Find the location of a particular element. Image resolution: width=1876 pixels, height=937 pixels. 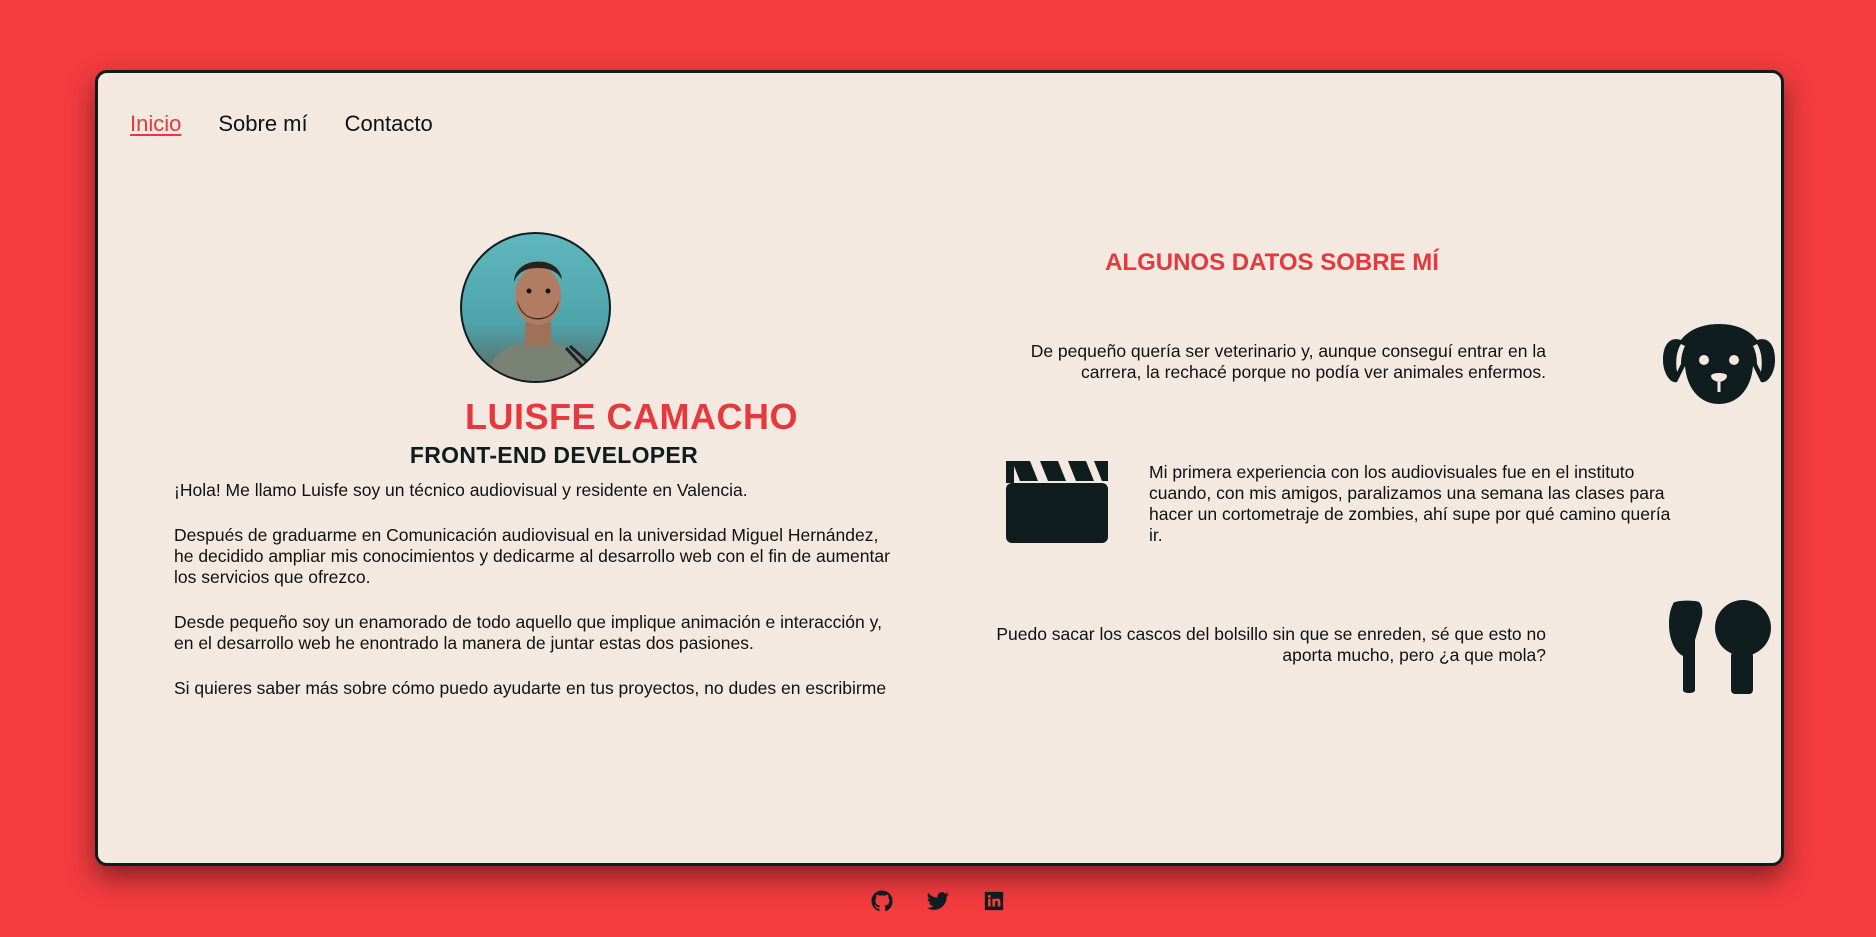

linkedin-icon is located at coordinates (994, 901).